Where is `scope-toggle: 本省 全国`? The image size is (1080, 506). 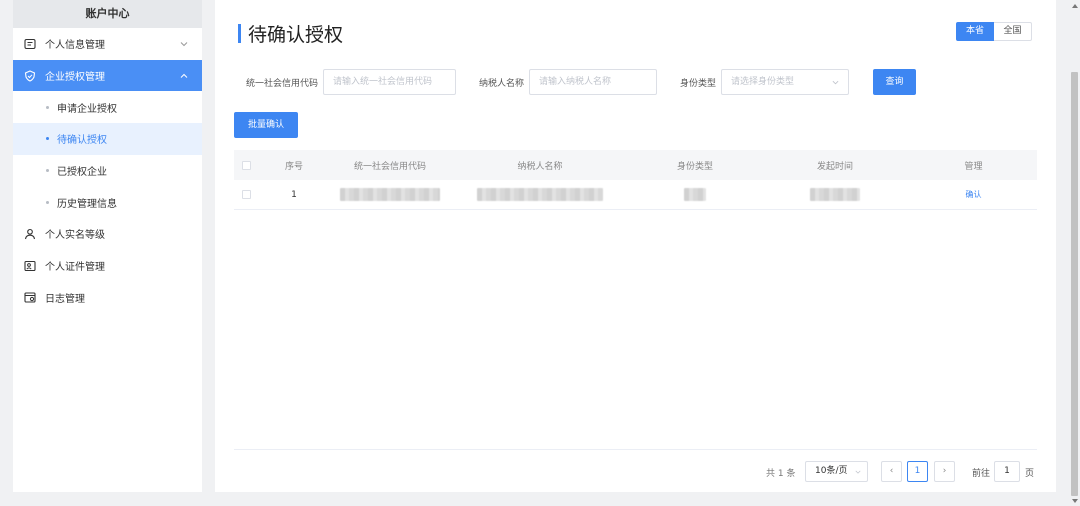 scope-toggle: 本省 全国 is located at coordinates (994, 31).